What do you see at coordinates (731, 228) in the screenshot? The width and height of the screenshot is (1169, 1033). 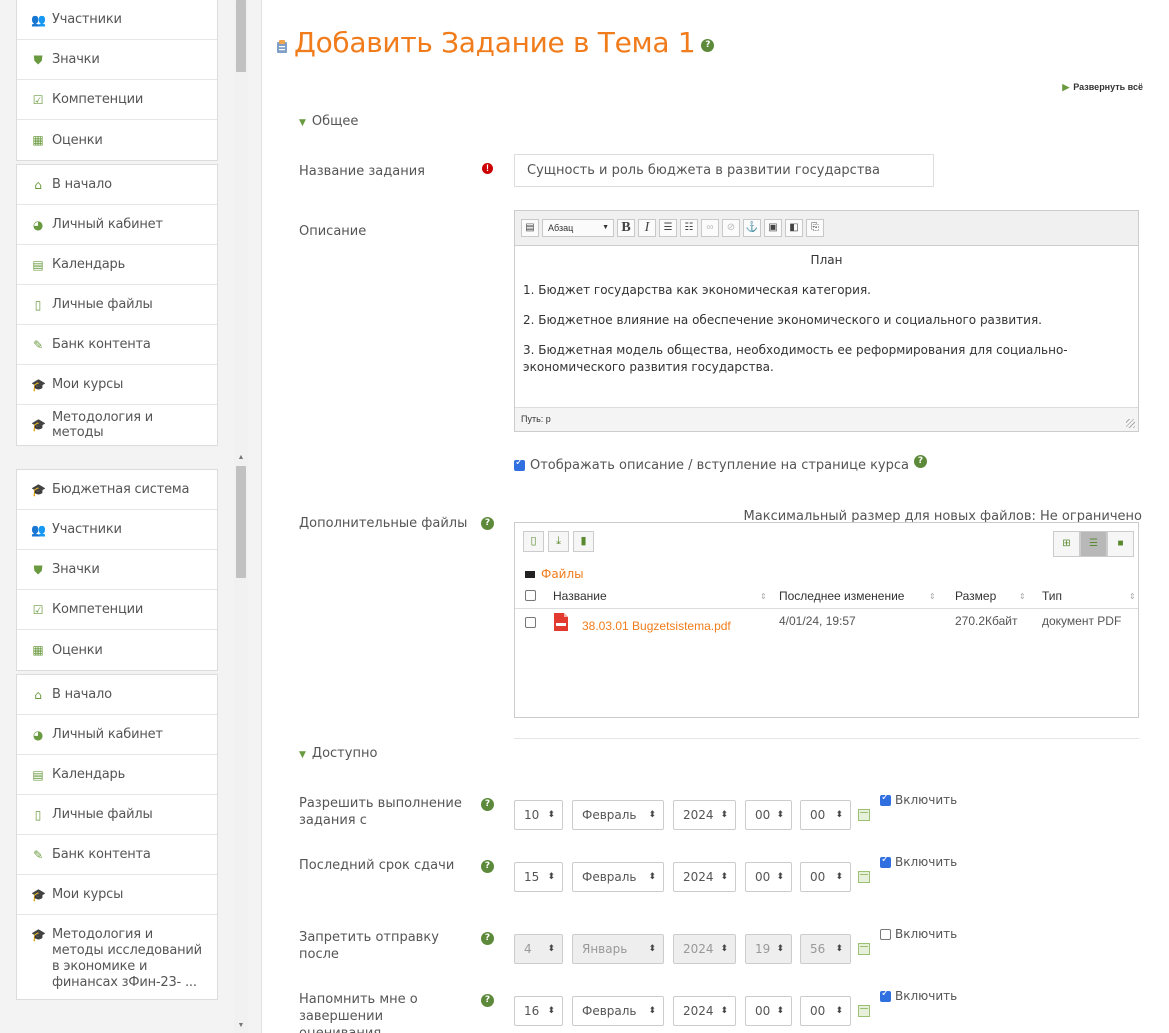 I see `unlink-icon: ⊘` at bounding box center [731, 228].